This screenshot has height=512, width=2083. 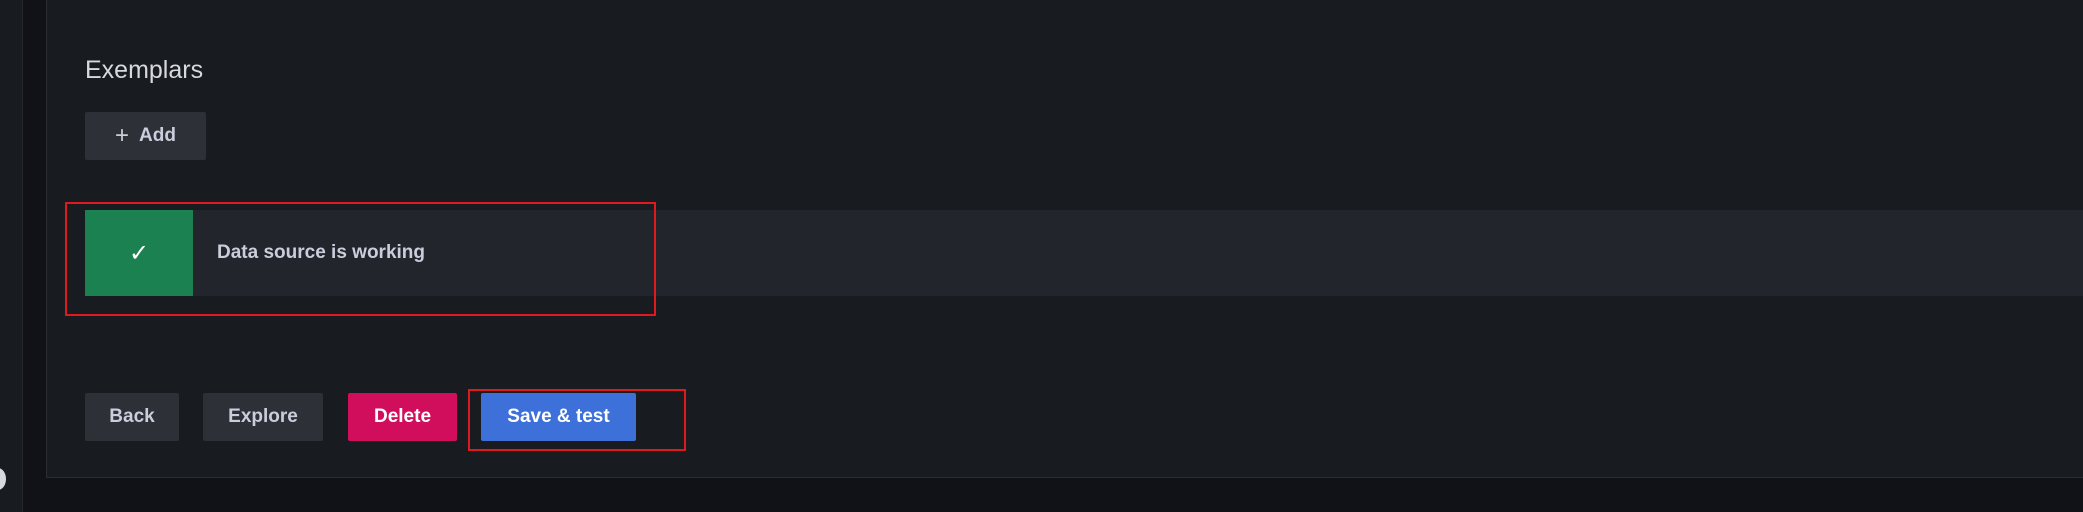 I want to click on exemplars-heading: Exemplars, so click(x=144, y=70).